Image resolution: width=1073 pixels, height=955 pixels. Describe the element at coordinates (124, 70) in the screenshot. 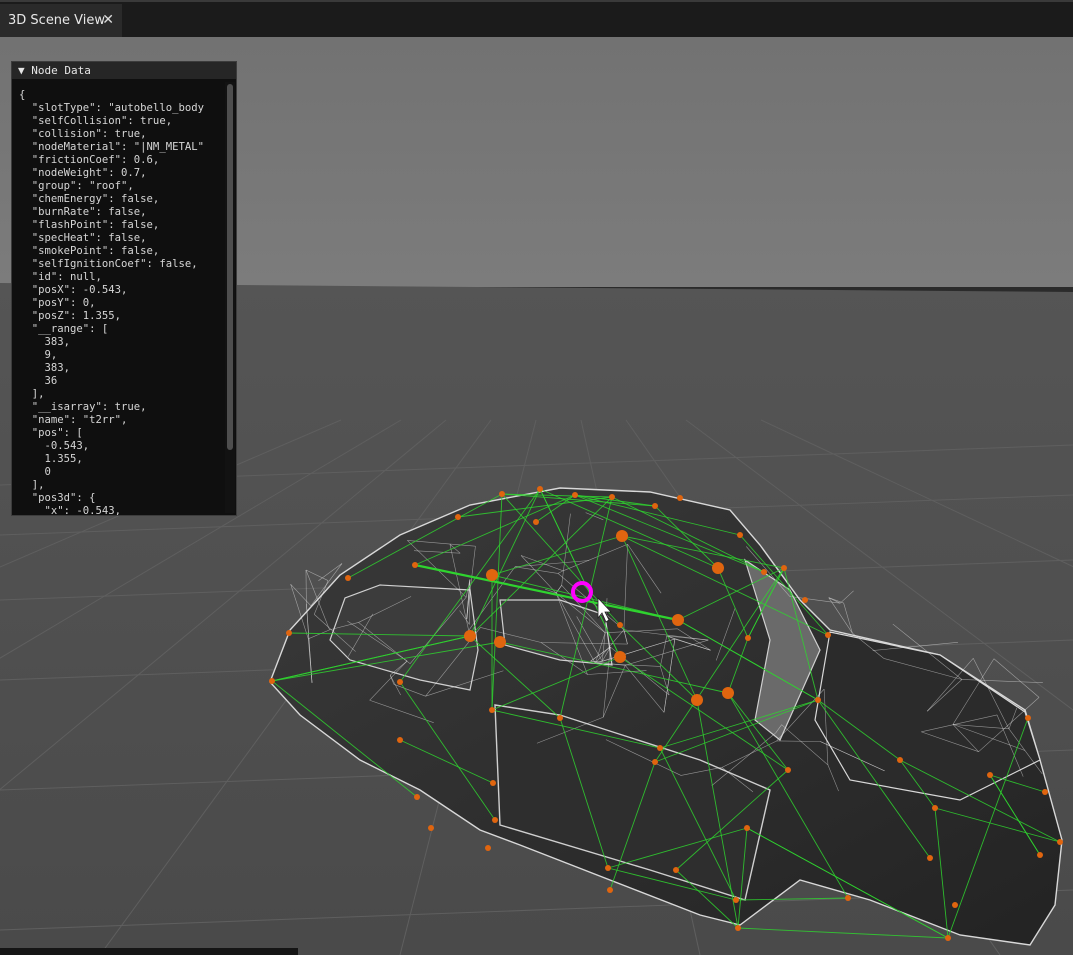

I see `node-data-header: ▼ Node Data` at that location.